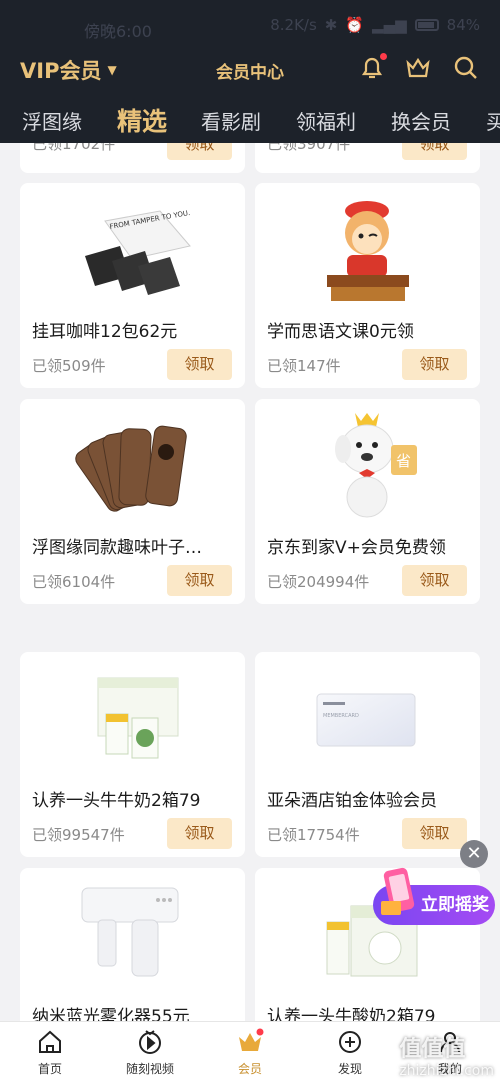  I want to click on nav-discover: 发现, so click(350, 1052).